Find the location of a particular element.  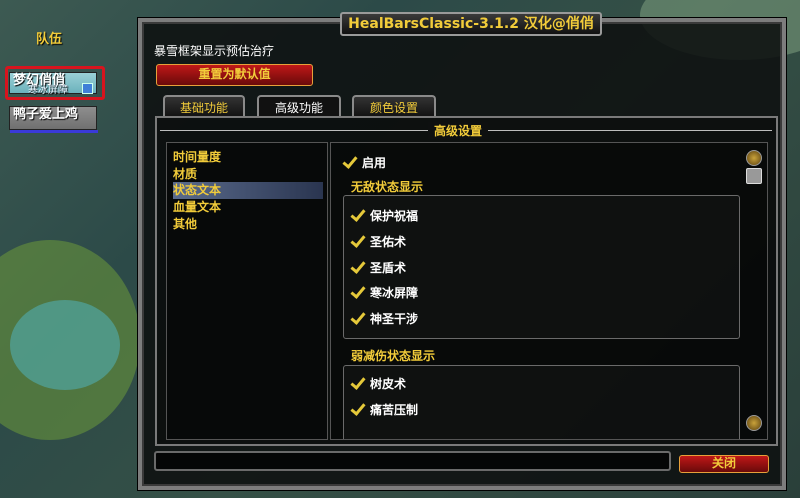

reset-defaults-button: 重置为默认值 is located at coordinates (234, 75).